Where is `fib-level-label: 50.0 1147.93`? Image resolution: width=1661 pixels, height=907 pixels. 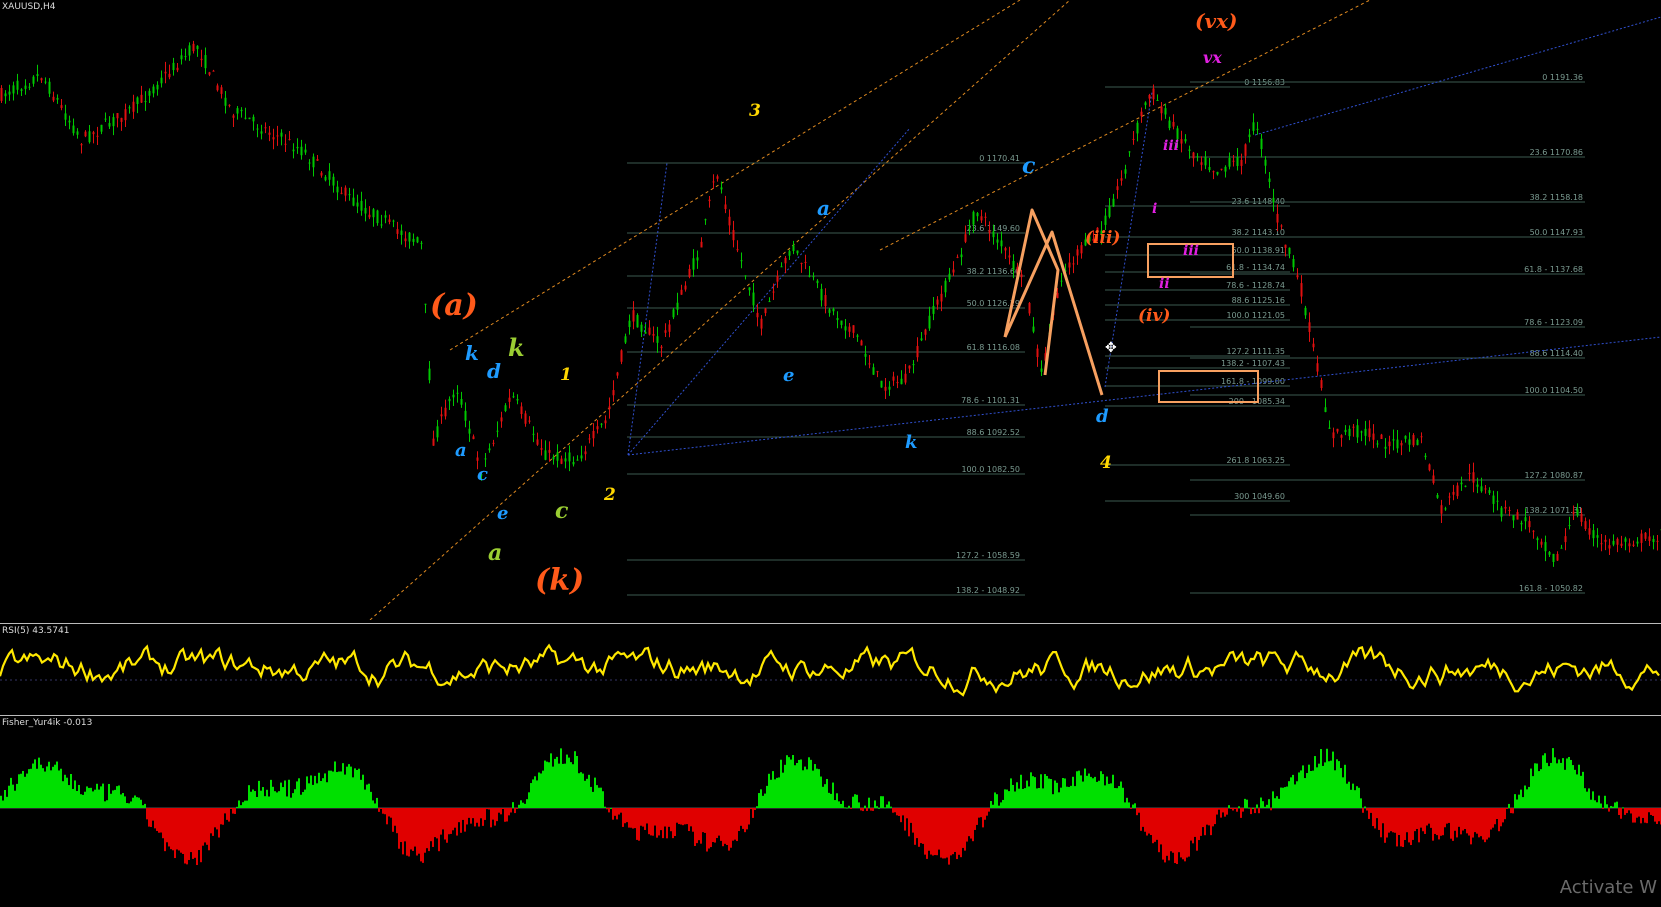
fib-level-label: 50.0 1147.93 is located at coordinates (1556, 232).